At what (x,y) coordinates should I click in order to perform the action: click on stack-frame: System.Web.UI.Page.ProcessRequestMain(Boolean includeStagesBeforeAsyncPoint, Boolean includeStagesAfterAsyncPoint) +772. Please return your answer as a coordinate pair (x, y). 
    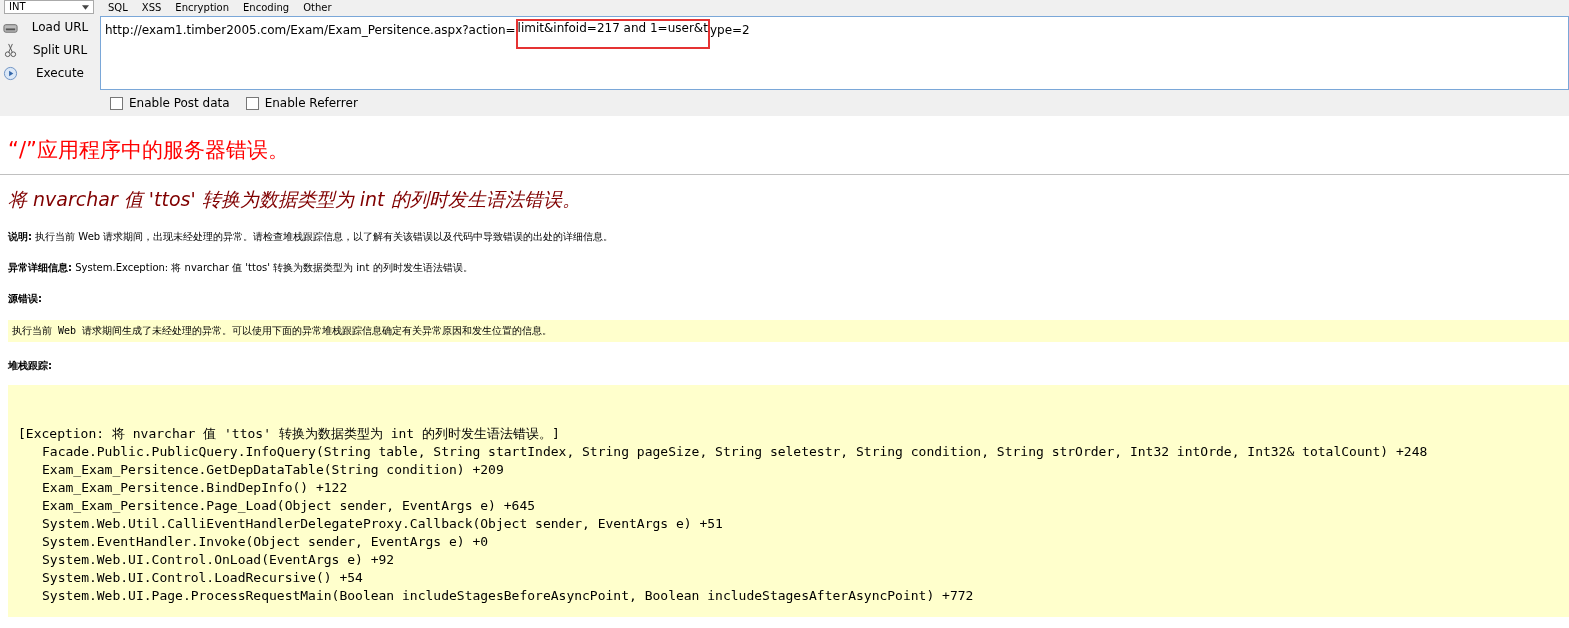
    Looking at the image, I should click on (788, 596).